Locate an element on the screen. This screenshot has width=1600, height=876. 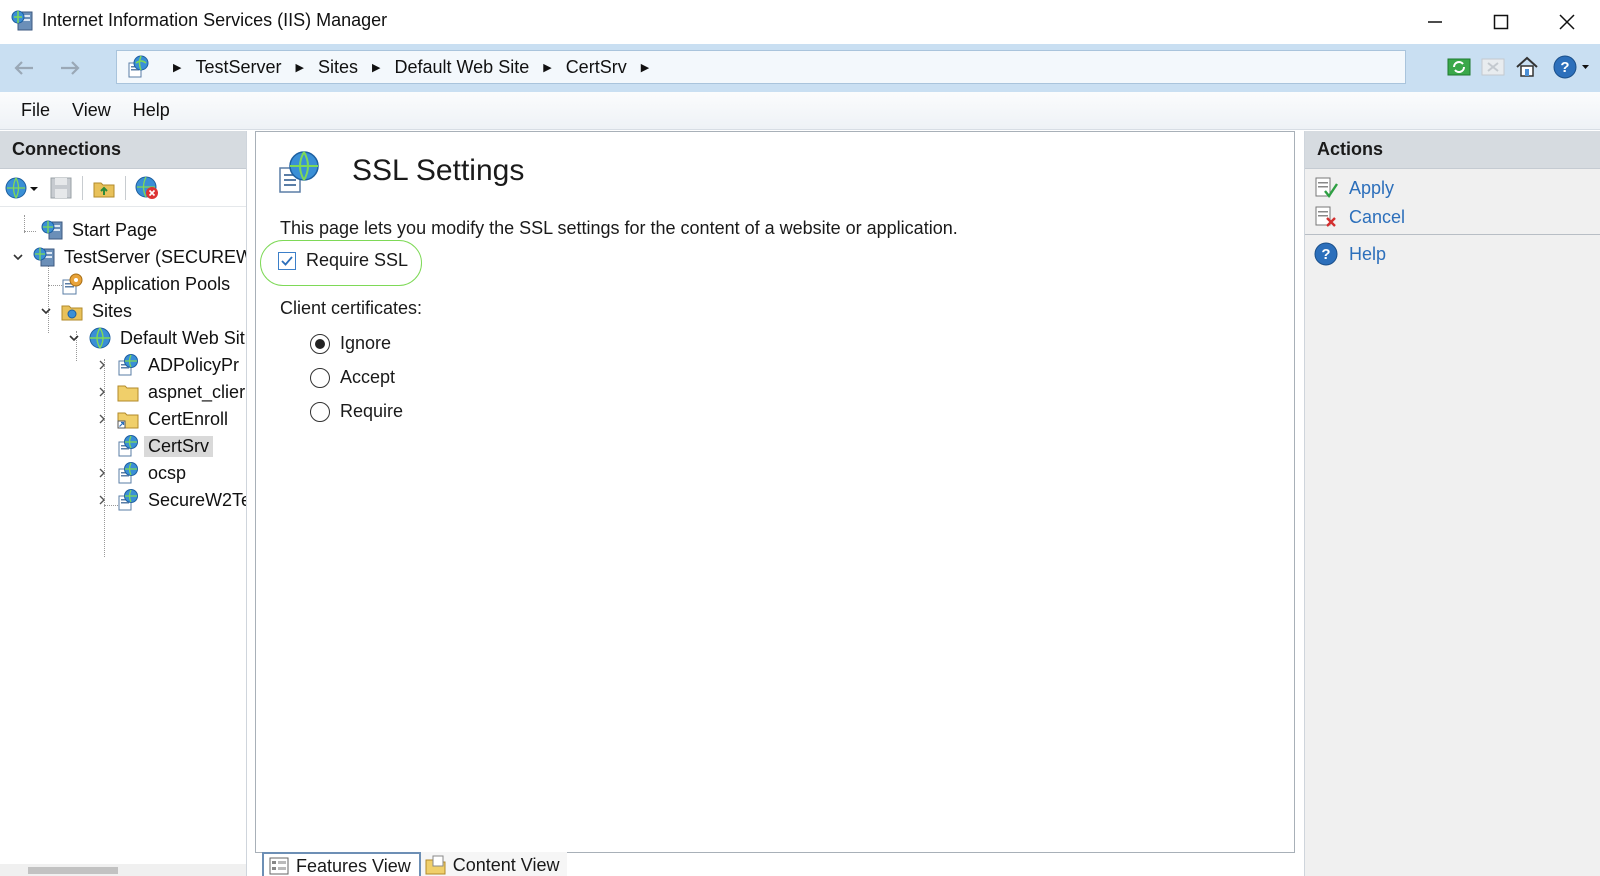
maximize-button is located at coordinates (1501, 22).